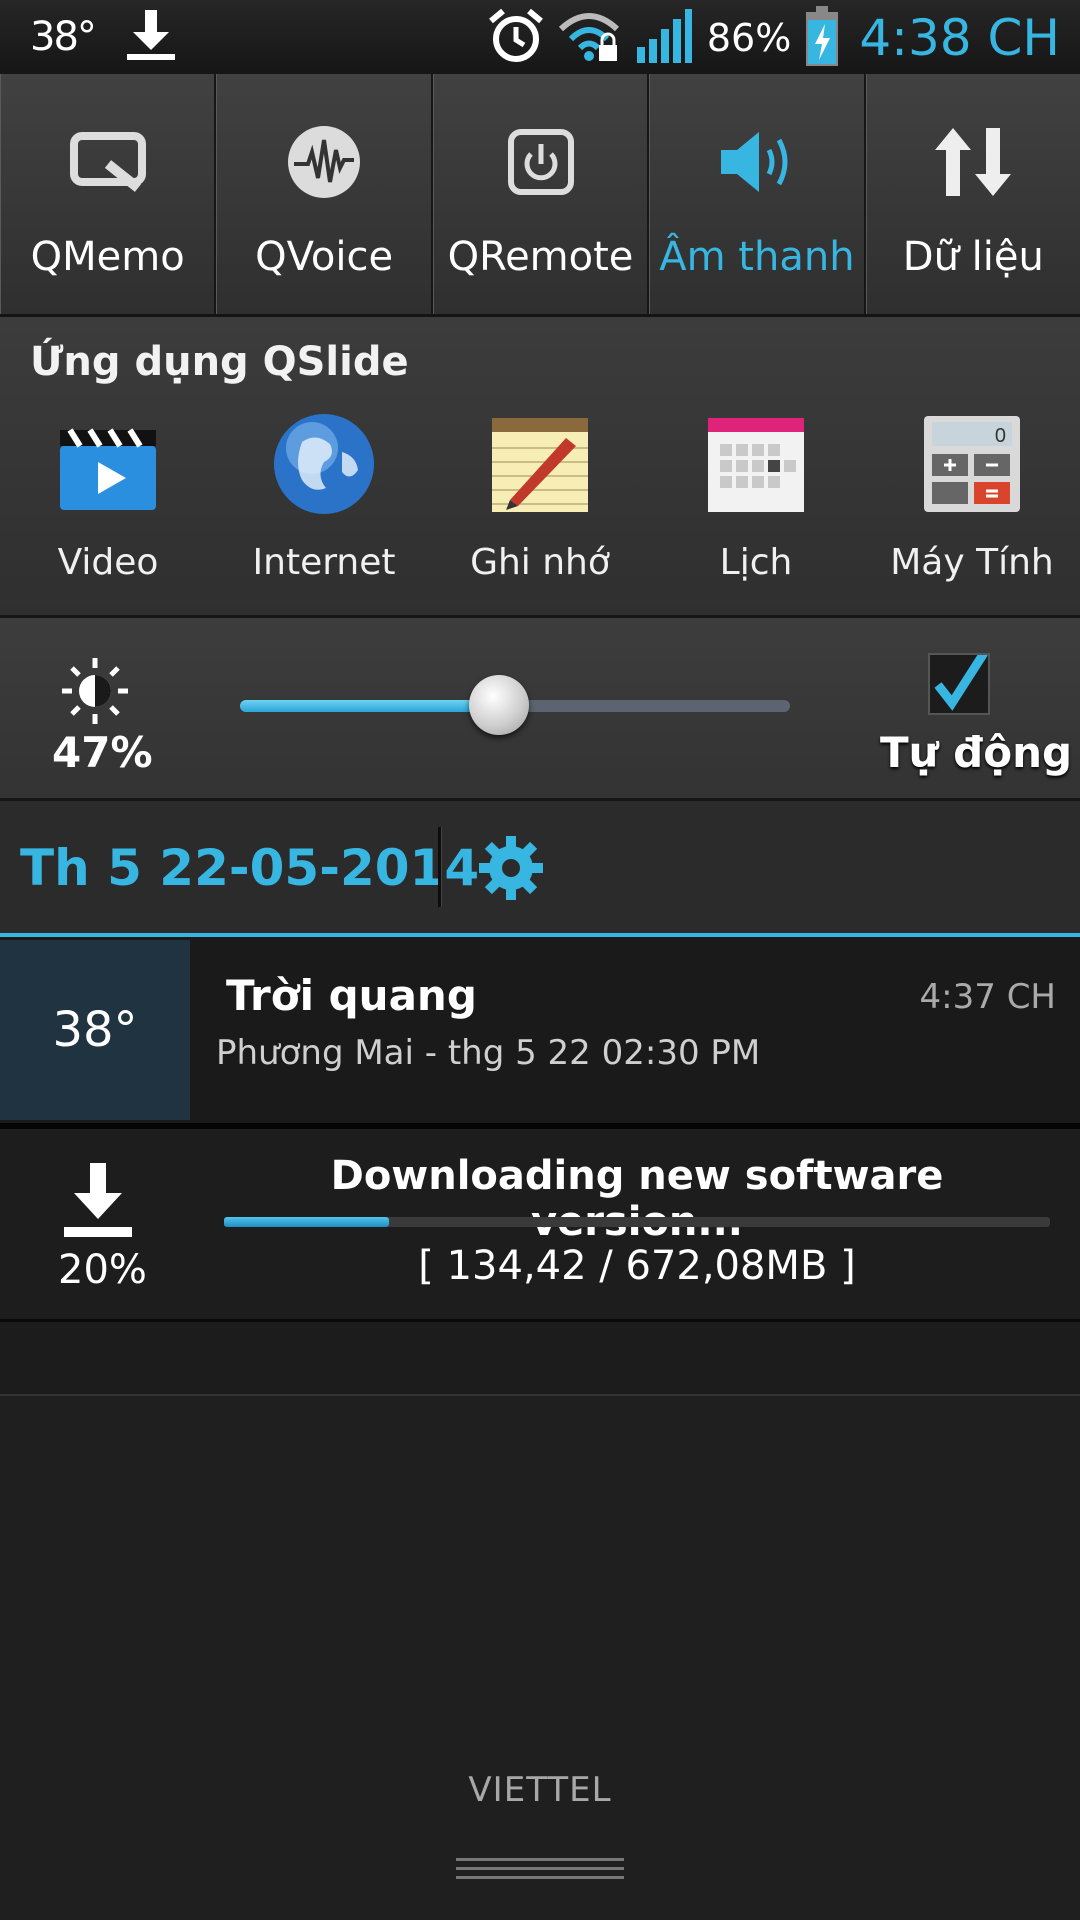 The height and width of the screenshot is (1920, 1080). I want to click on qvoice-icon, so click(324, 162).